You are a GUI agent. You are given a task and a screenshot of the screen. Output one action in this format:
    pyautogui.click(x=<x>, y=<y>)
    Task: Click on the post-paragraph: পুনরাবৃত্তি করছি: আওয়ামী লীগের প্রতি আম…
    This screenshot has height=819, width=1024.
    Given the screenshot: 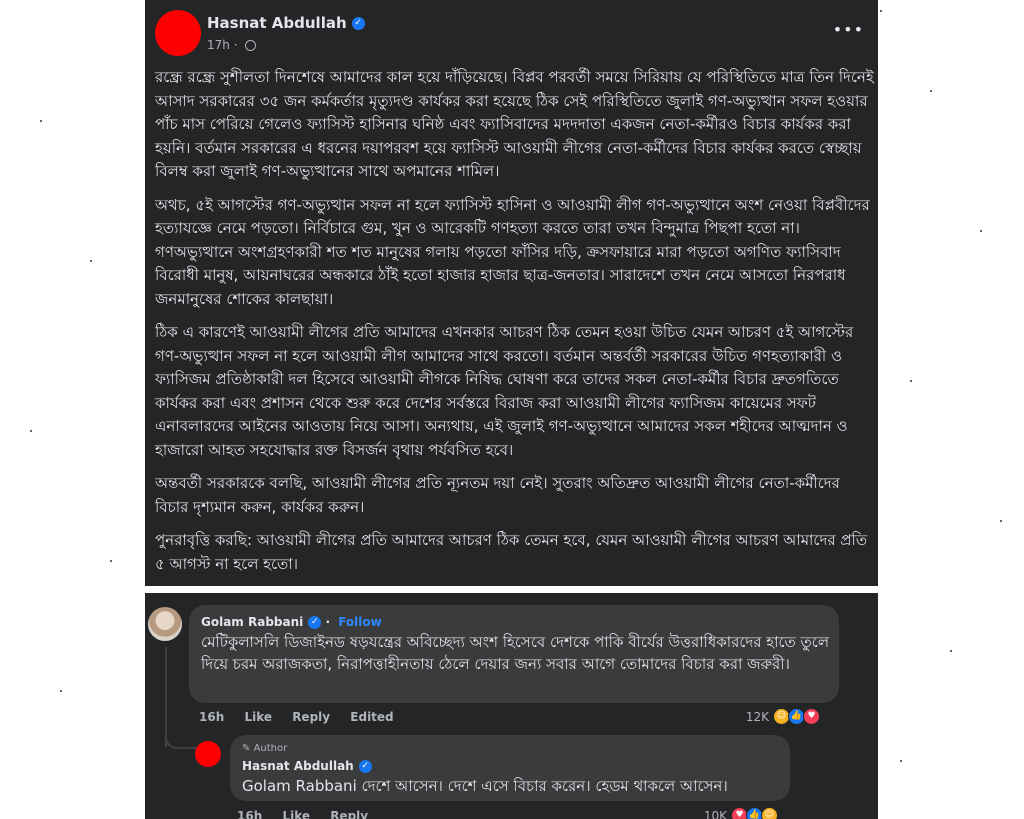 What is the action you would take?
    pyautogui.click(x=511, y=552)
    